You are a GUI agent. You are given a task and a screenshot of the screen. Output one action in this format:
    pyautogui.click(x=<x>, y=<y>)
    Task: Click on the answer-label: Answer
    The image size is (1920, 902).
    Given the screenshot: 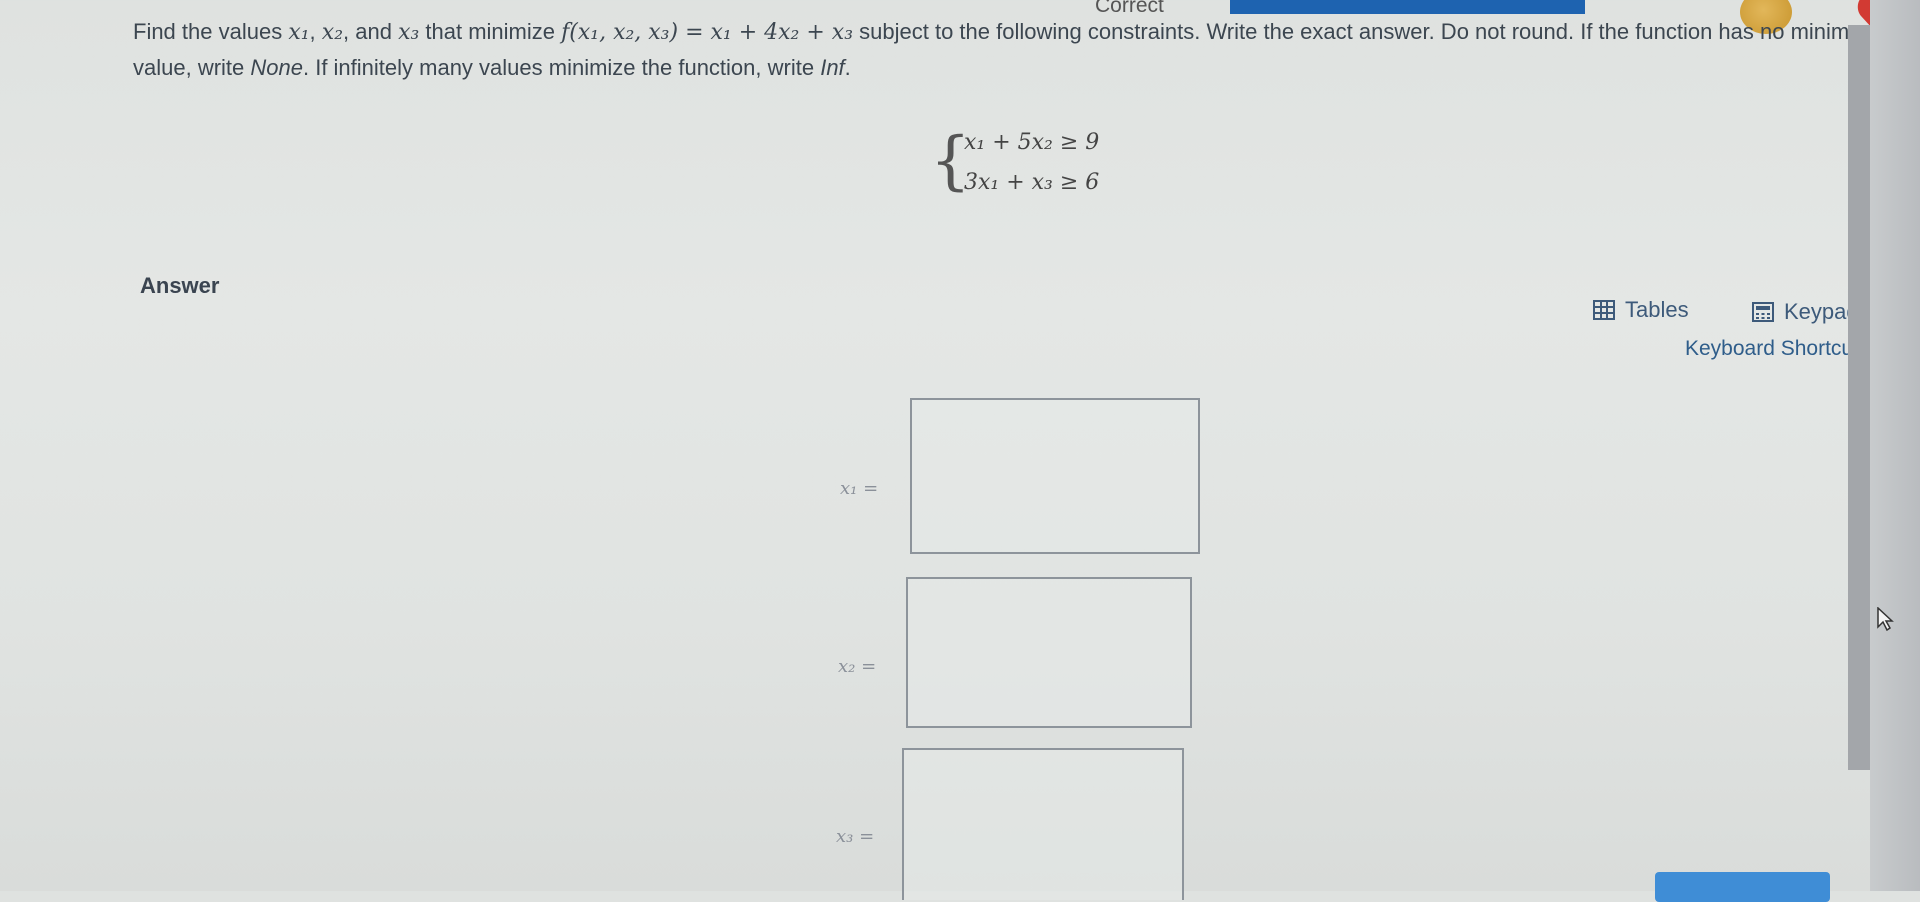 What is the action you would take?
    pyautogui.click(x=180, y=285)
    